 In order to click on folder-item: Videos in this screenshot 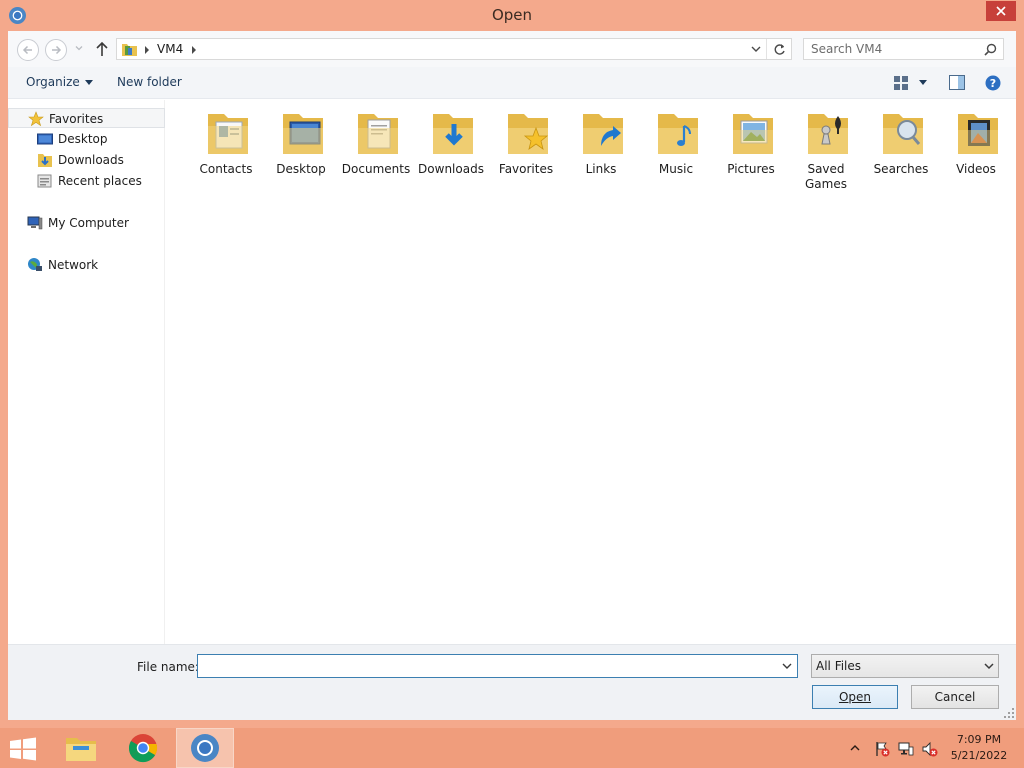, I will do `click(976, 151)`.